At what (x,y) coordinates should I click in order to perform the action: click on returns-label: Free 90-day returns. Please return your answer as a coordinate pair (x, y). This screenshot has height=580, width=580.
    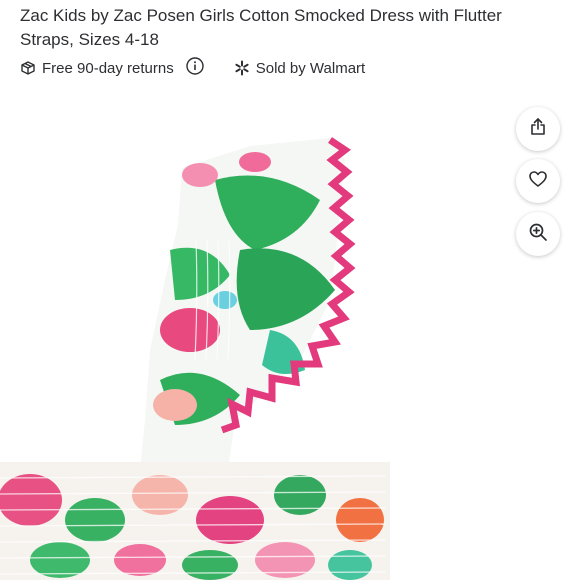
    Looking at the image, I should click on (108, 68).